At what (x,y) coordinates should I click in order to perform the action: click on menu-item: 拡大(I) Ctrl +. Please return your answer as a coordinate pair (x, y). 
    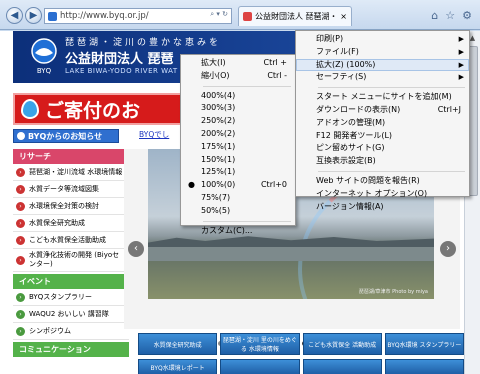
    Looking at the image, I should click on (238, 63).